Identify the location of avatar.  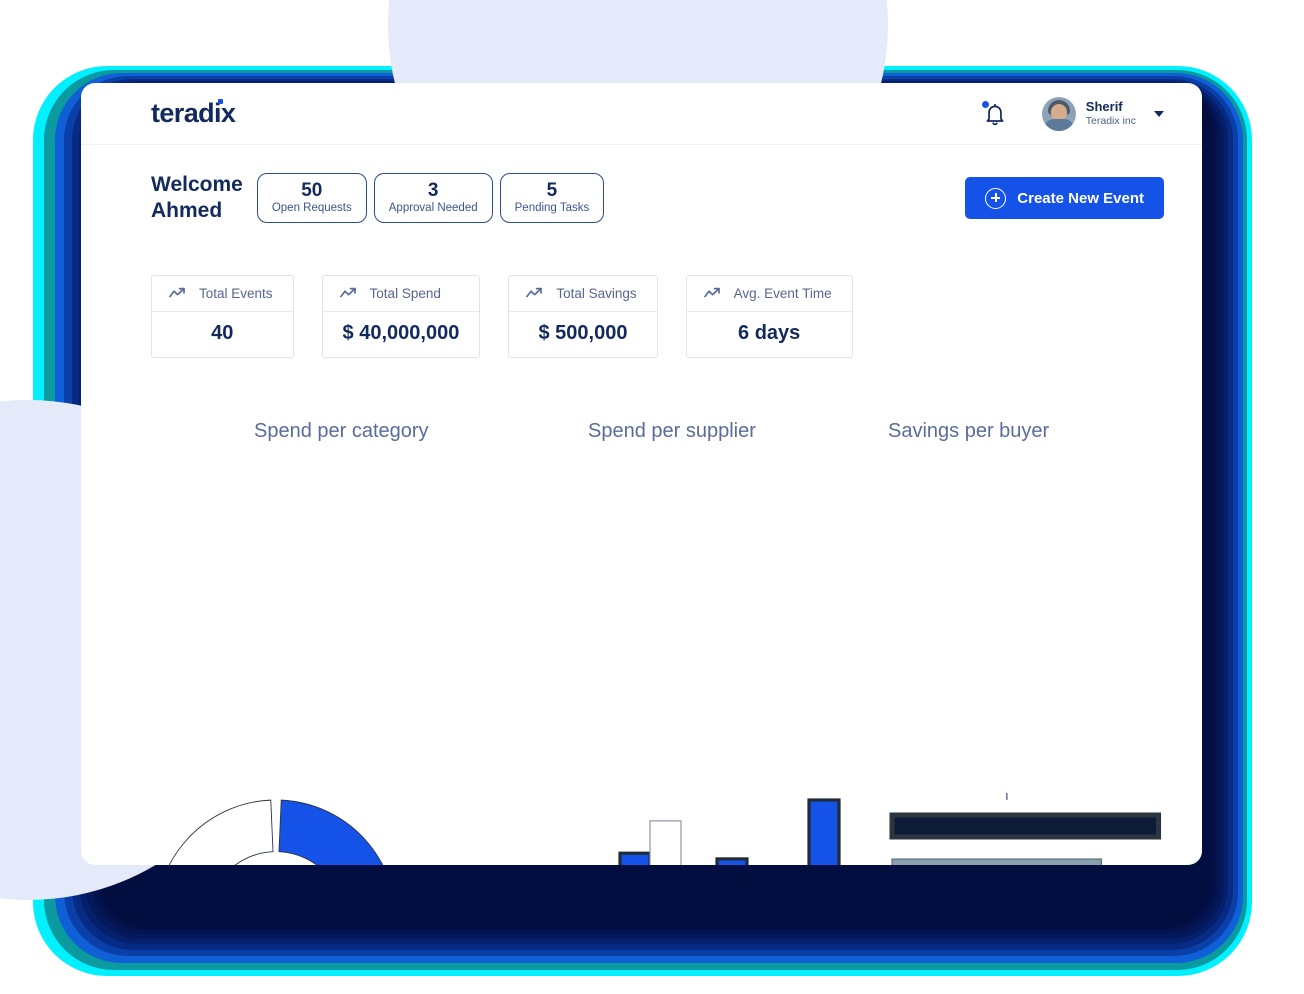
(1058, 113).